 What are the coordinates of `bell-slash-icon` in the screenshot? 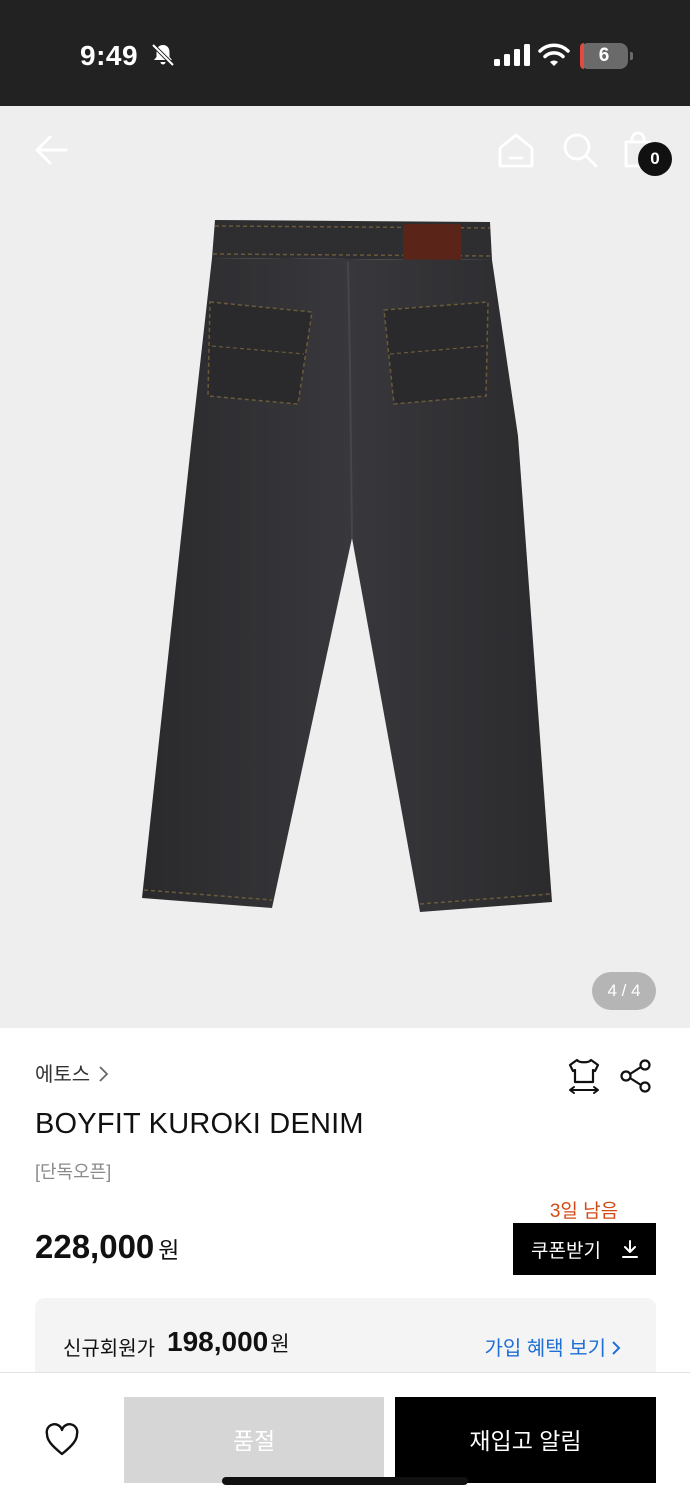 It's located at (163, 55).